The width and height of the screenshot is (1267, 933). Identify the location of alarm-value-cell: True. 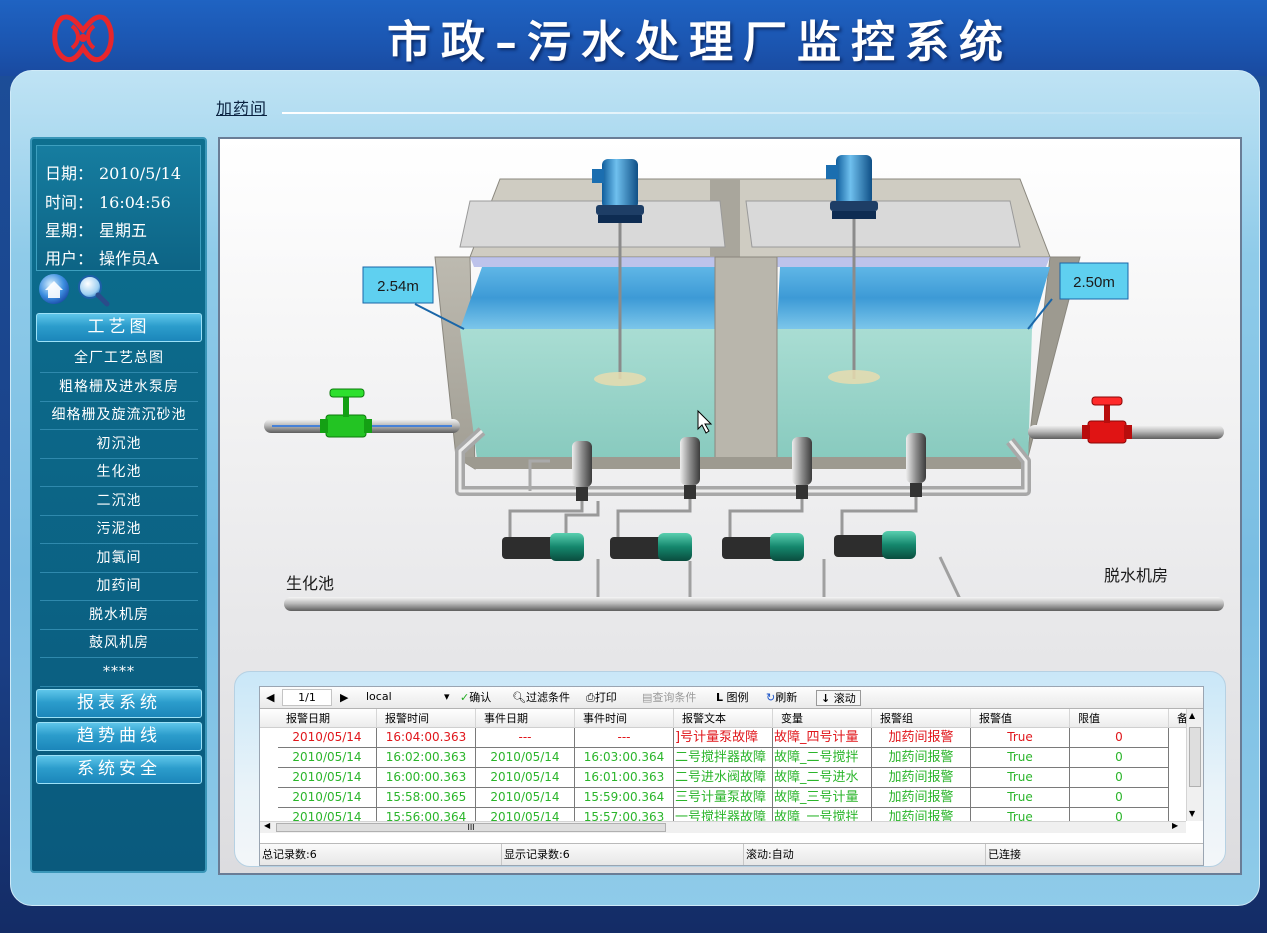
(1020, 738).